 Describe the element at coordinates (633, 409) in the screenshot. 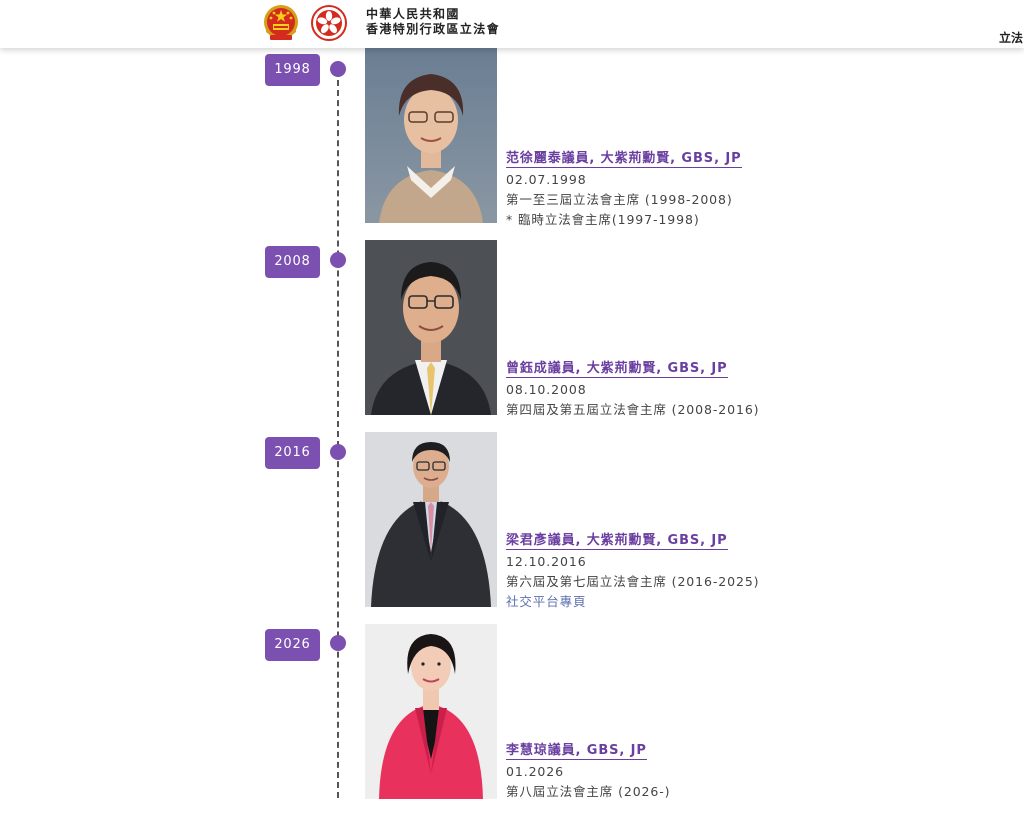

I see `term-description: 第四屆及第五屆立法會主席 (2008-2016)` at that location.